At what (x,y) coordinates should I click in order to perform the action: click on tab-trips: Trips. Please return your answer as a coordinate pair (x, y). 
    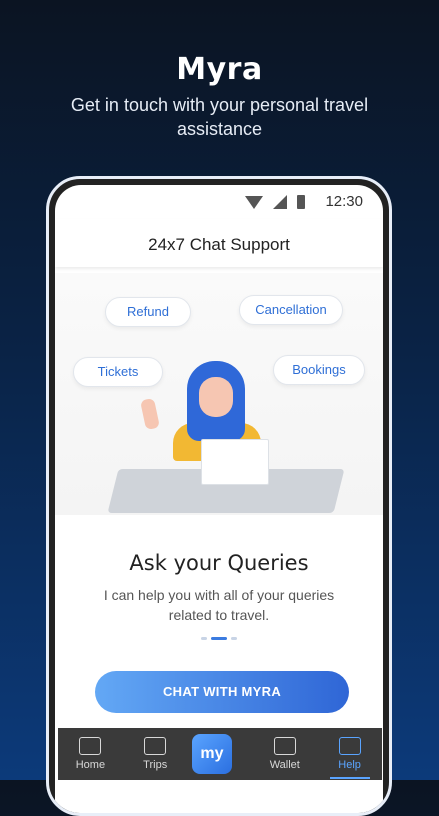
    Looking at the image, I should click on (155, 754).